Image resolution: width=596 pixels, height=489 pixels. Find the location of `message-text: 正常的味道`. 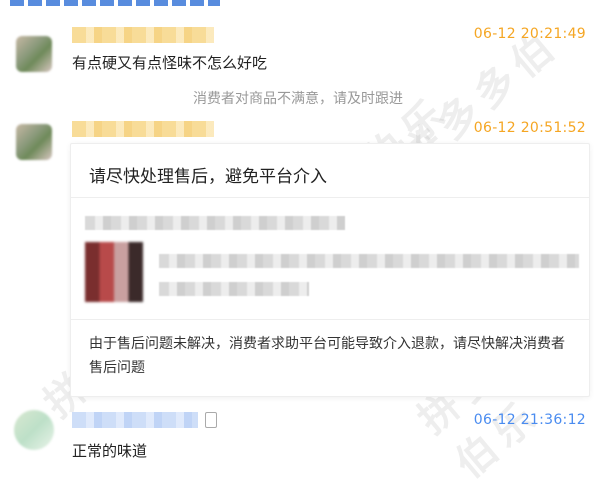

message-text: 正常的味道 is located at coordinates (110, 451).